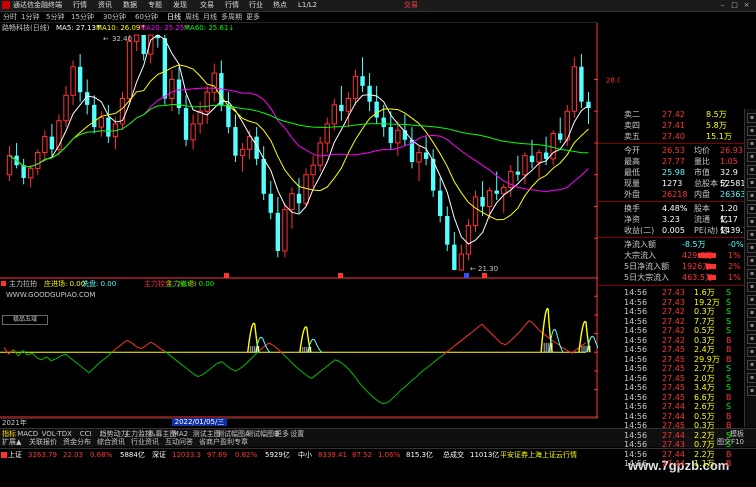 The image size is (756, 487). Describe the element at coordinates (55, 17) in the screenshot. I see `period-2: 5分钟` at that location.